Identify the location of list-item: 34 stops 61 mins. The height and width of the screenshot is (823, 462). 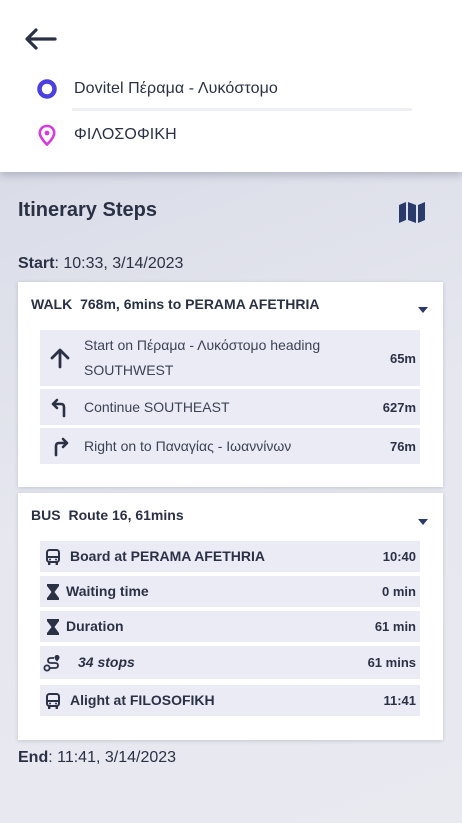
(230, 662).